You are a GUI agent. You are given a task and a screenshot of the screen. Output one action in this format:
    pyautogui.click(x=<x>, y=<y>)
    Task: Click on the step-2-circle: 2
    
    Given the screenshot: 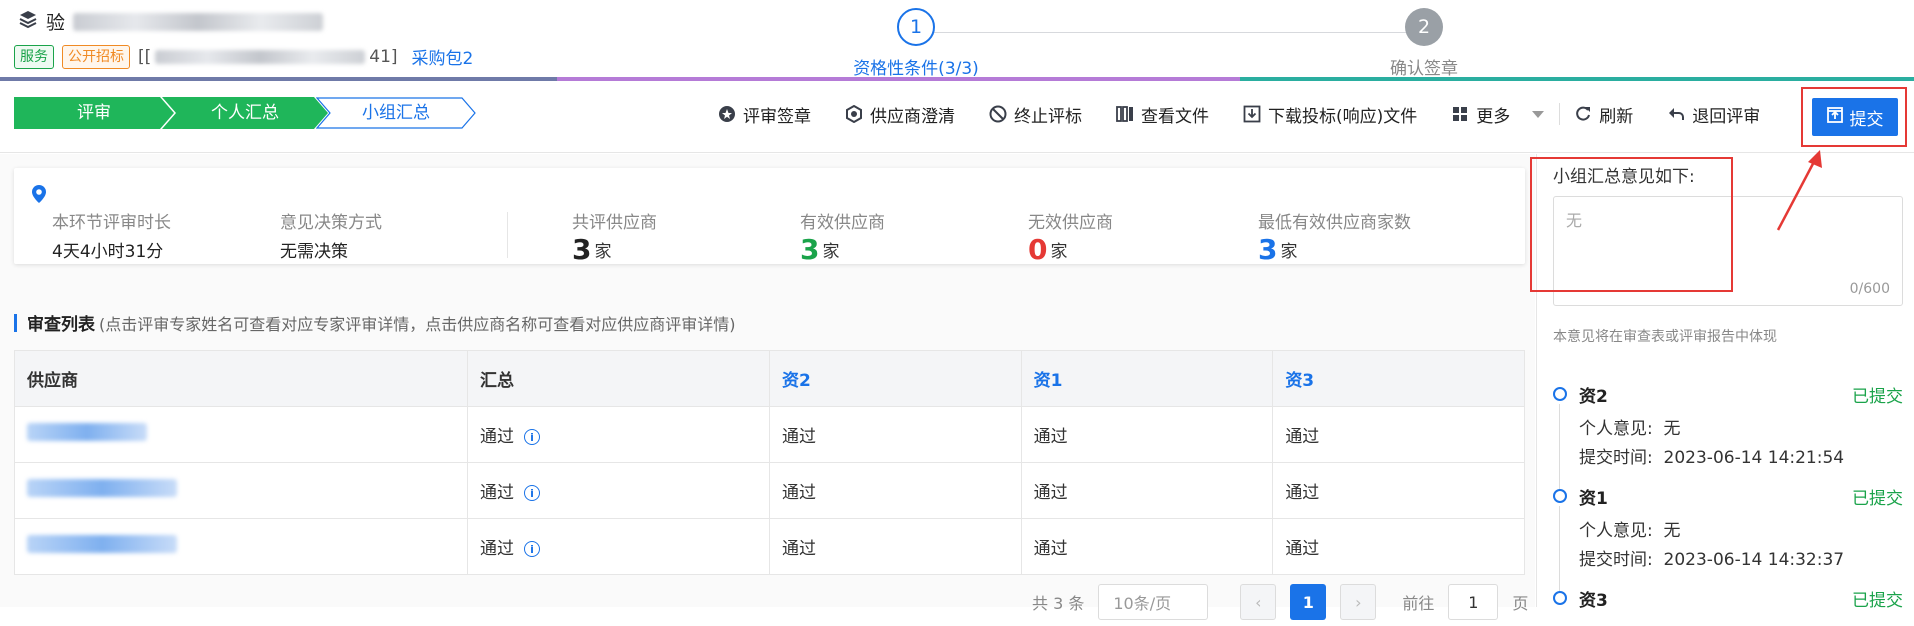 What is the action you would take?
    pyautogui.click(x=1424, y=27)
    